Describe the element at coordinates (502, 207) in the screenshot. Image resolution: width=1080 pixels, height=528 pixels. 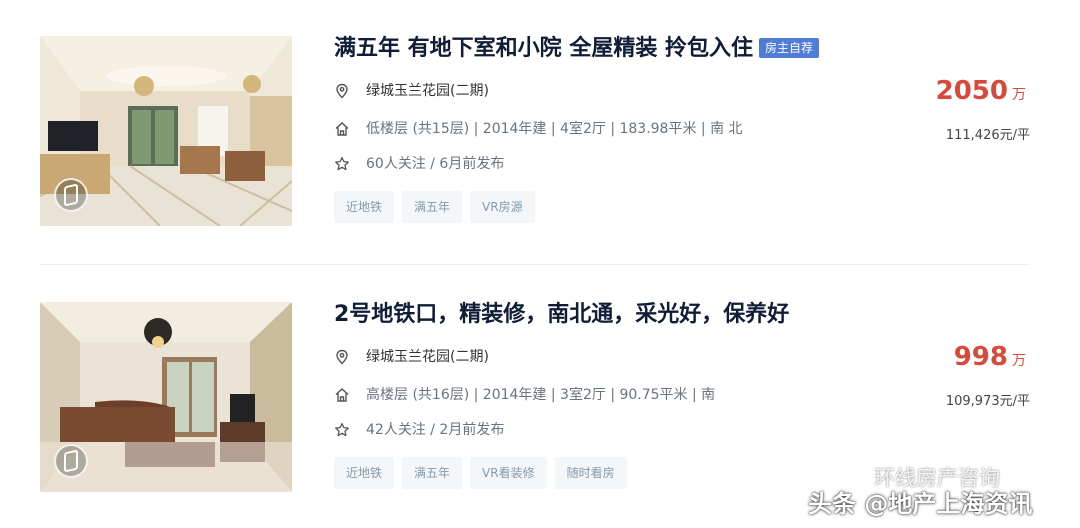
I see `tag-vr: VR房源` at that location.